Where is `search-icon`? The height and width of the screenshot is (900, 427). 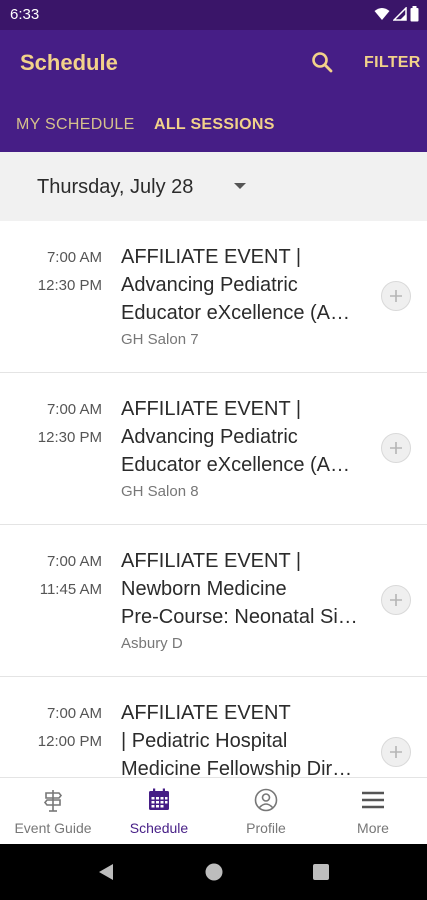
search-icon is located at coordinates (323, 66).